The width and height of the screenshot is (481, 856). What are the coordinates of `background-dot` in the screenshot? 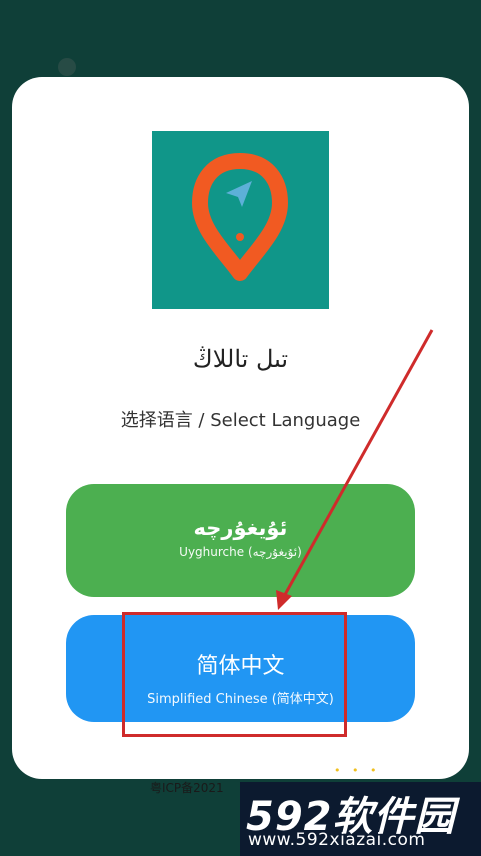 It's located at (67, 67).